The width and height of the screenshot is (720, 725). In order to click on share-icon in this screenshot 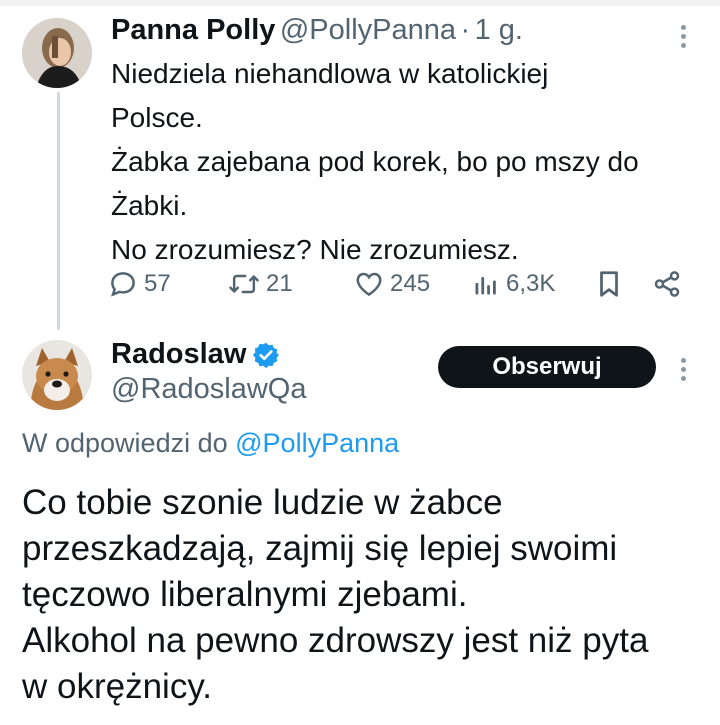, I will do `click(667, 284)`.